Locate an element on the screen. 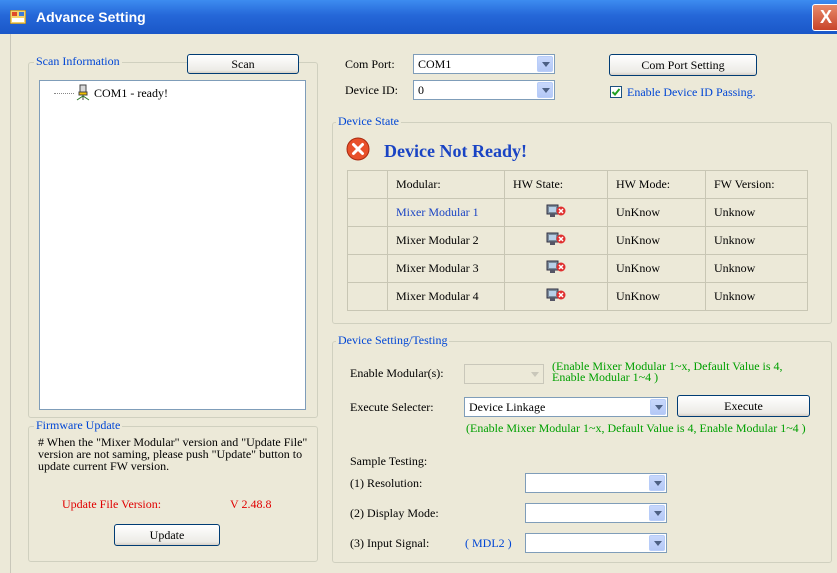 The width and height of the screenshot is (837, 573). device-id-label: Device ID: is located at coordinates (371, 90).